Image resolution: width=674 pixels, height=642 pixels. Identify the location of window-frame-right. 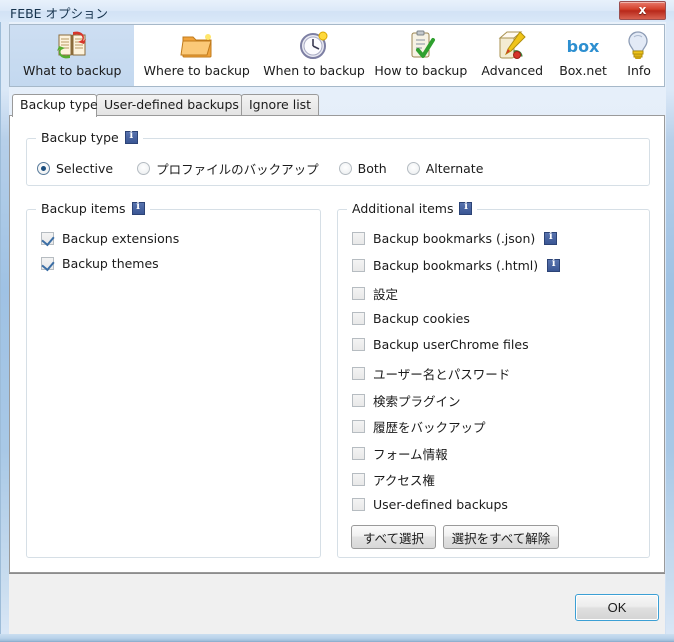
(670, 321).